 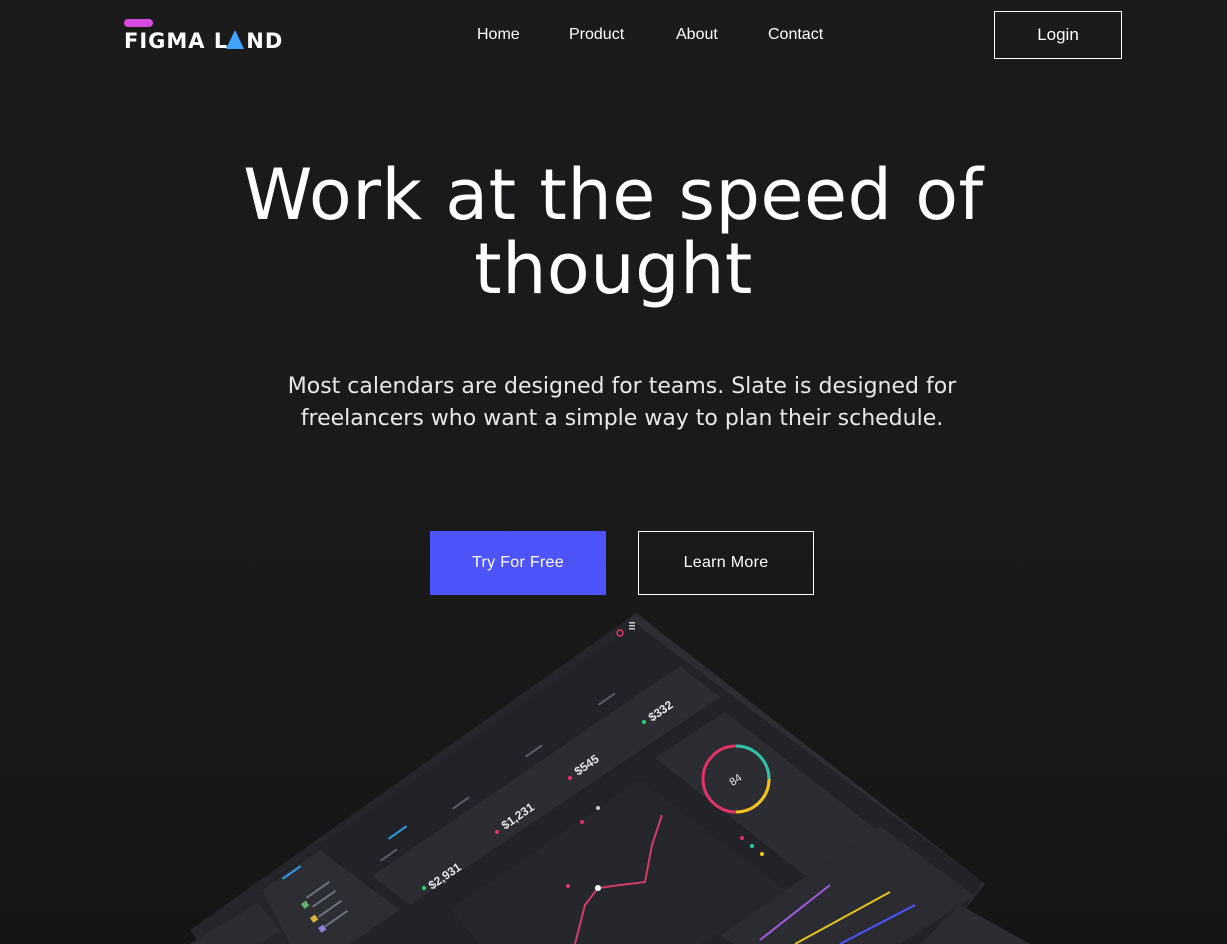 I want to click on try-for-free-button: Try For Free, so click(x=518, y=563).